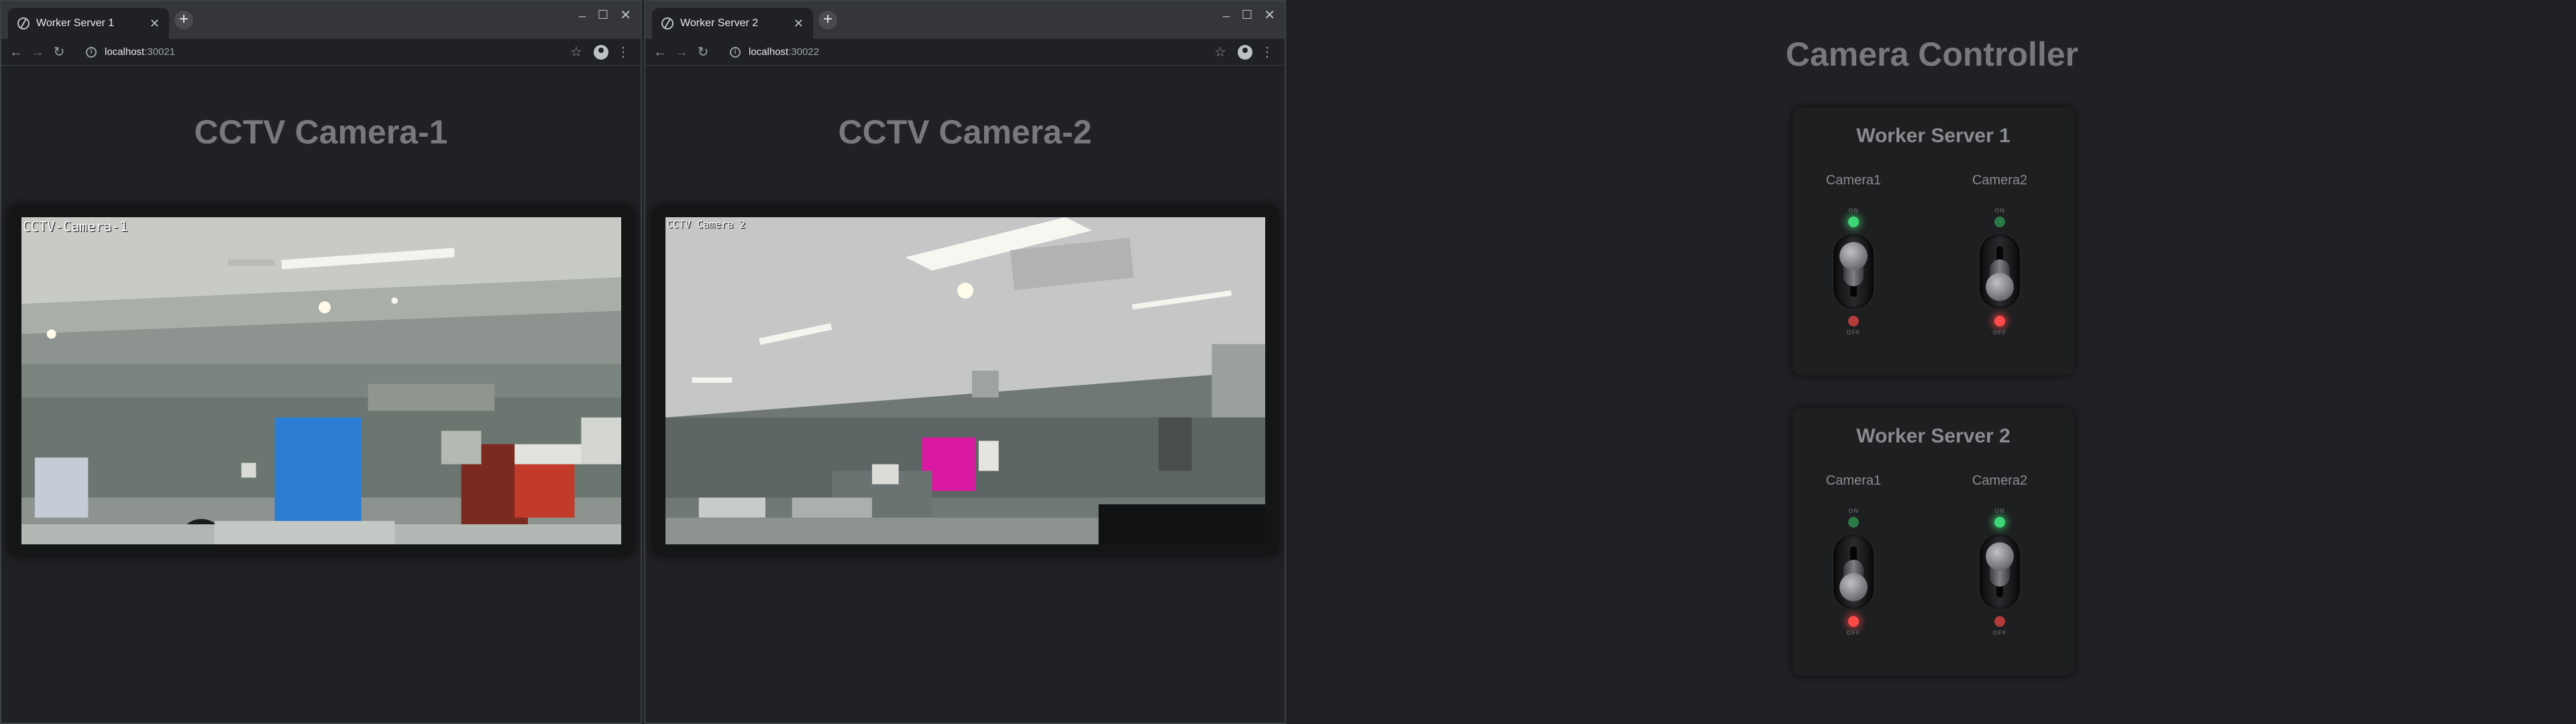 The image size is (2576, 724). I want to click on address-bar: i localhost:30022, so click(963, 52).